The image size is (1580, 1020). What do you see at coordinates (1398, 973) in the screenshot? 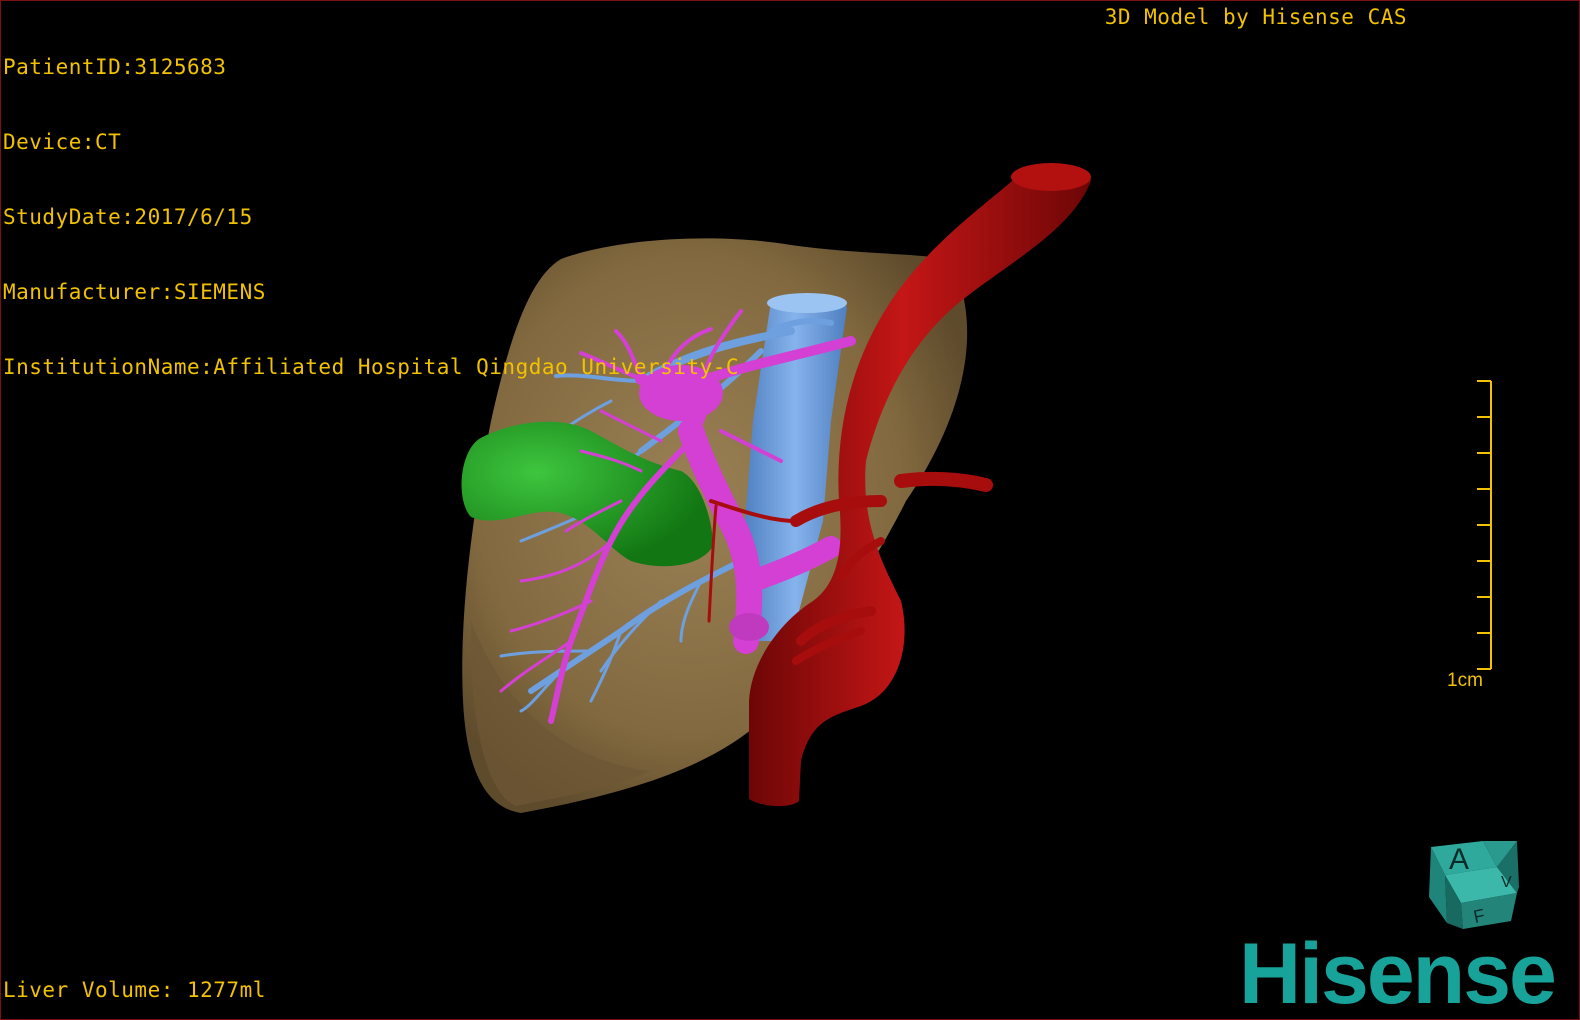
I see `hisense-logo: Hisense` at bounding box center [1398, 973].